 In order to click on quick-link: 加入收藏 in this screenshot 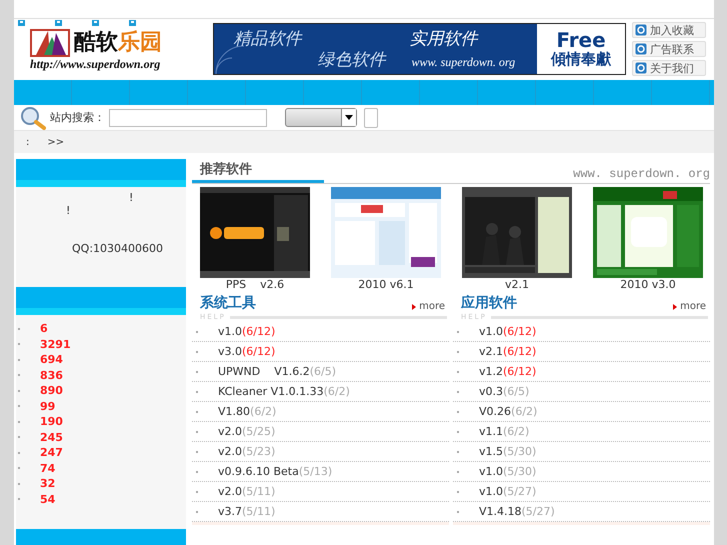, I will do `click(669, 30)`.